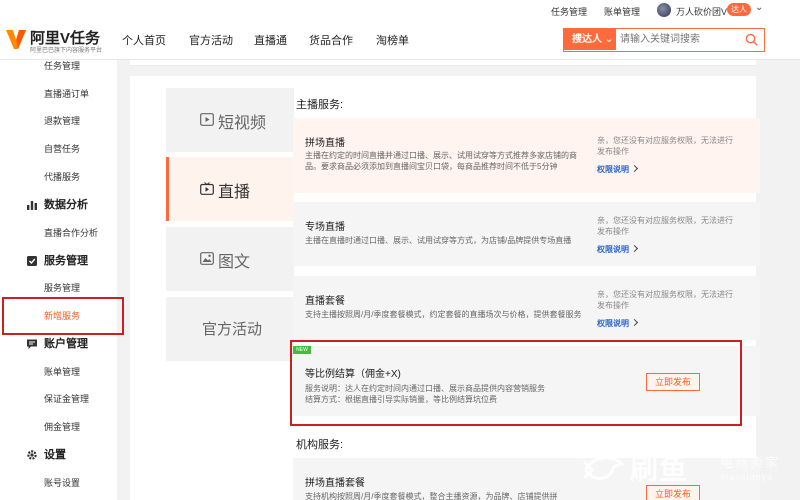  Describe the element at coordinates (739, 9) in the screenshot. I see `role-badge: 达人` at that location.